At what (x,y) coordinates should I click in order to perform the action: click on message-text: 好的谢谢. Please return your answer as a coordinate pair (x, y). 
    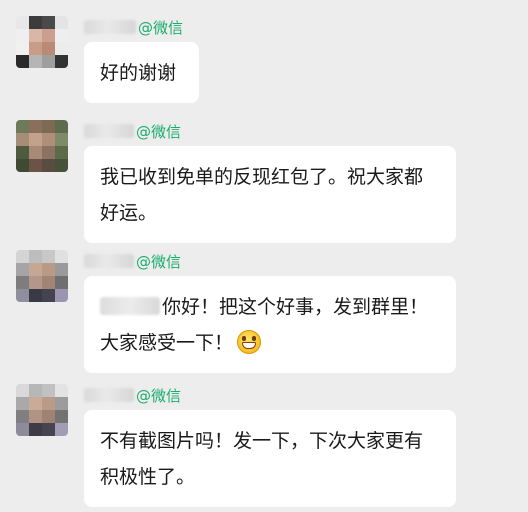
    Looking at the image, I should click on (138, 73).